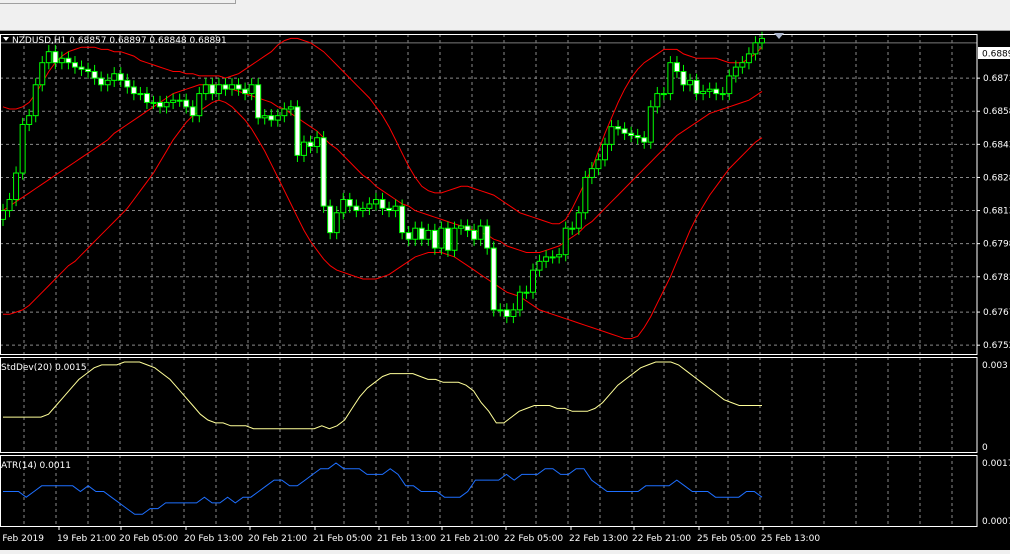  What do you see at coordinates (533, 539) in the screenshot?
I see `time-tick-label: 22 Feb 05:00` at bounding box center [533, 539].